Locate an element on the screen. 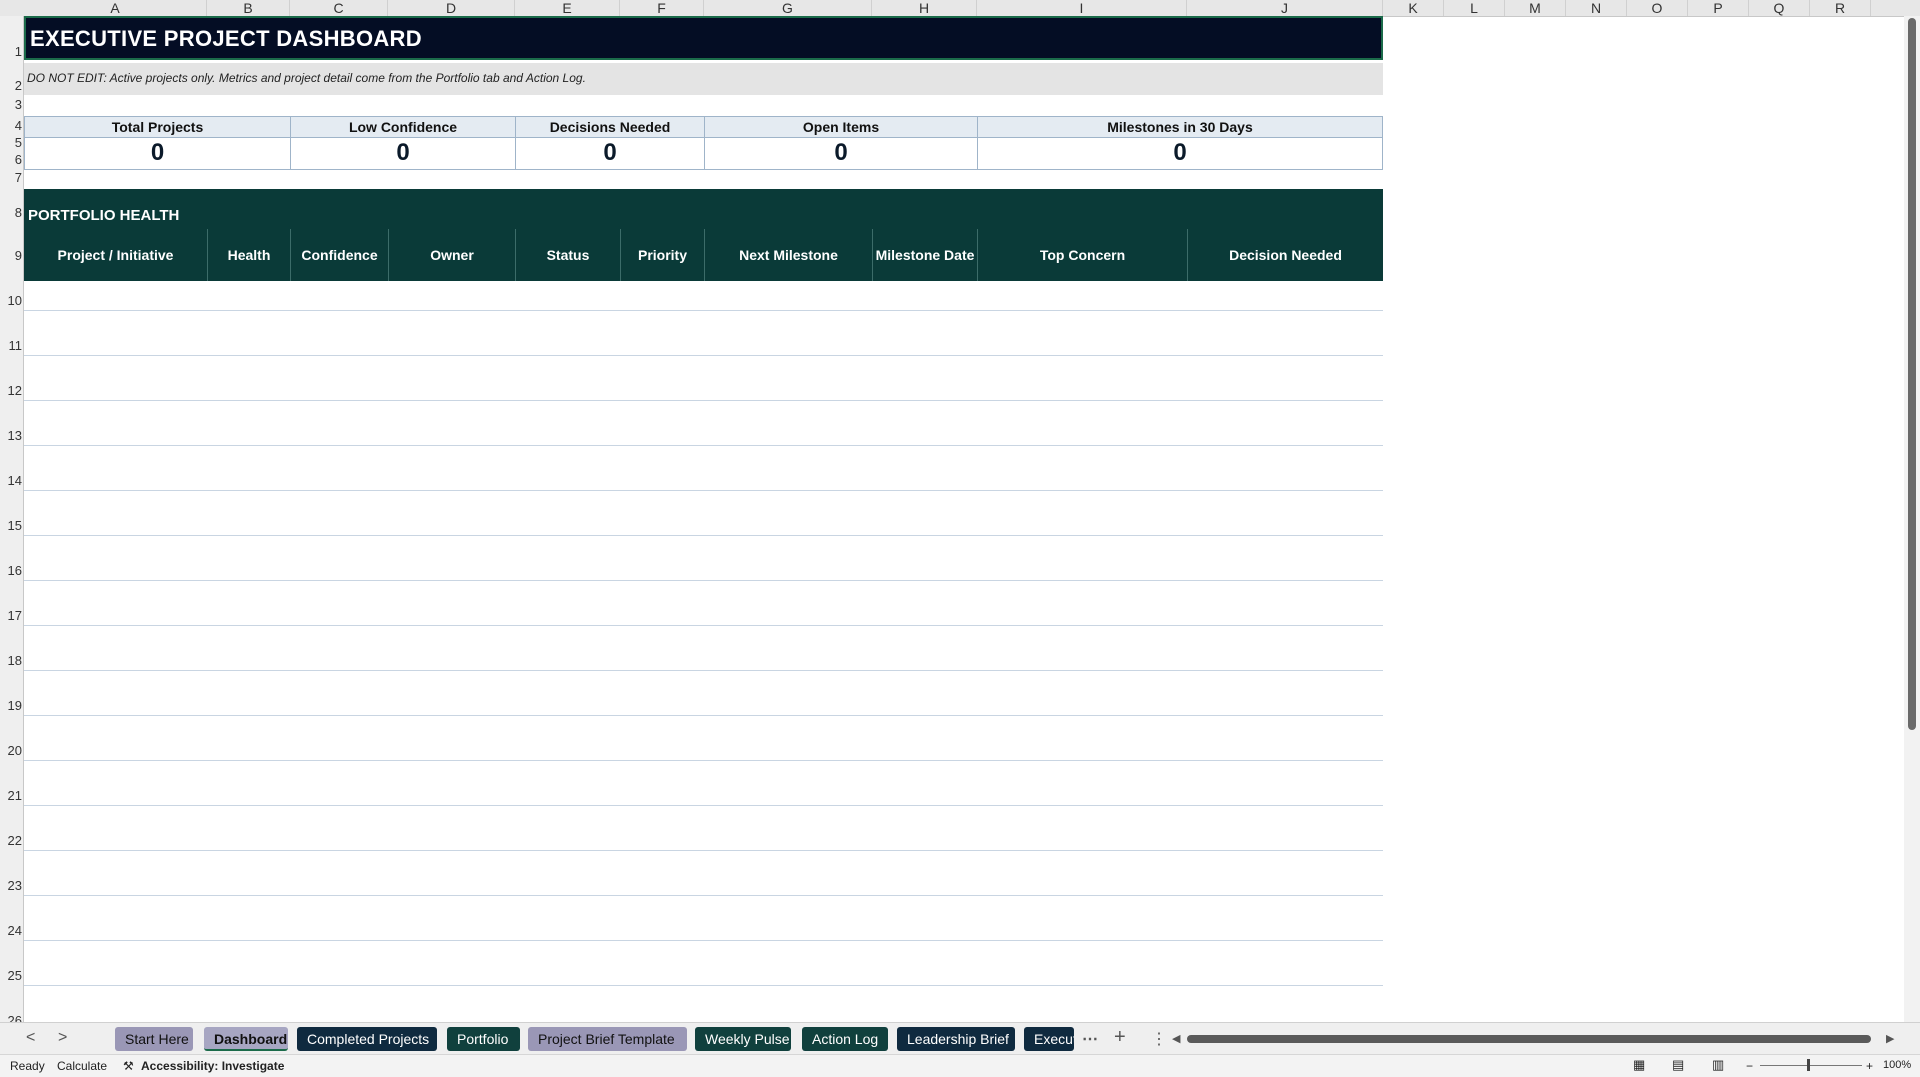 The width and height of the screenshot is (1920, 1077). col-header-i: I is located at coordinates (1082, 8).